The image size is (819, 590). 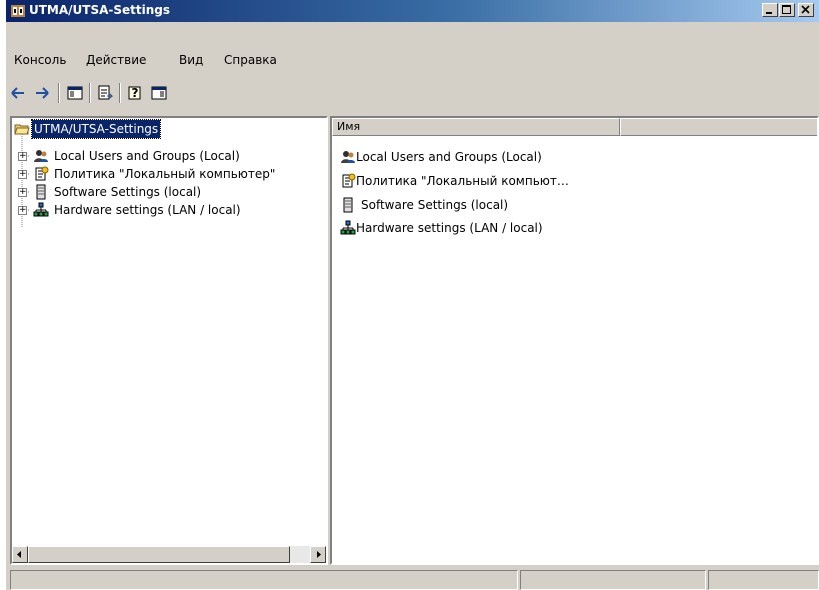 I want to click on show-hide-tree-icon, so click(x=75, y=93).